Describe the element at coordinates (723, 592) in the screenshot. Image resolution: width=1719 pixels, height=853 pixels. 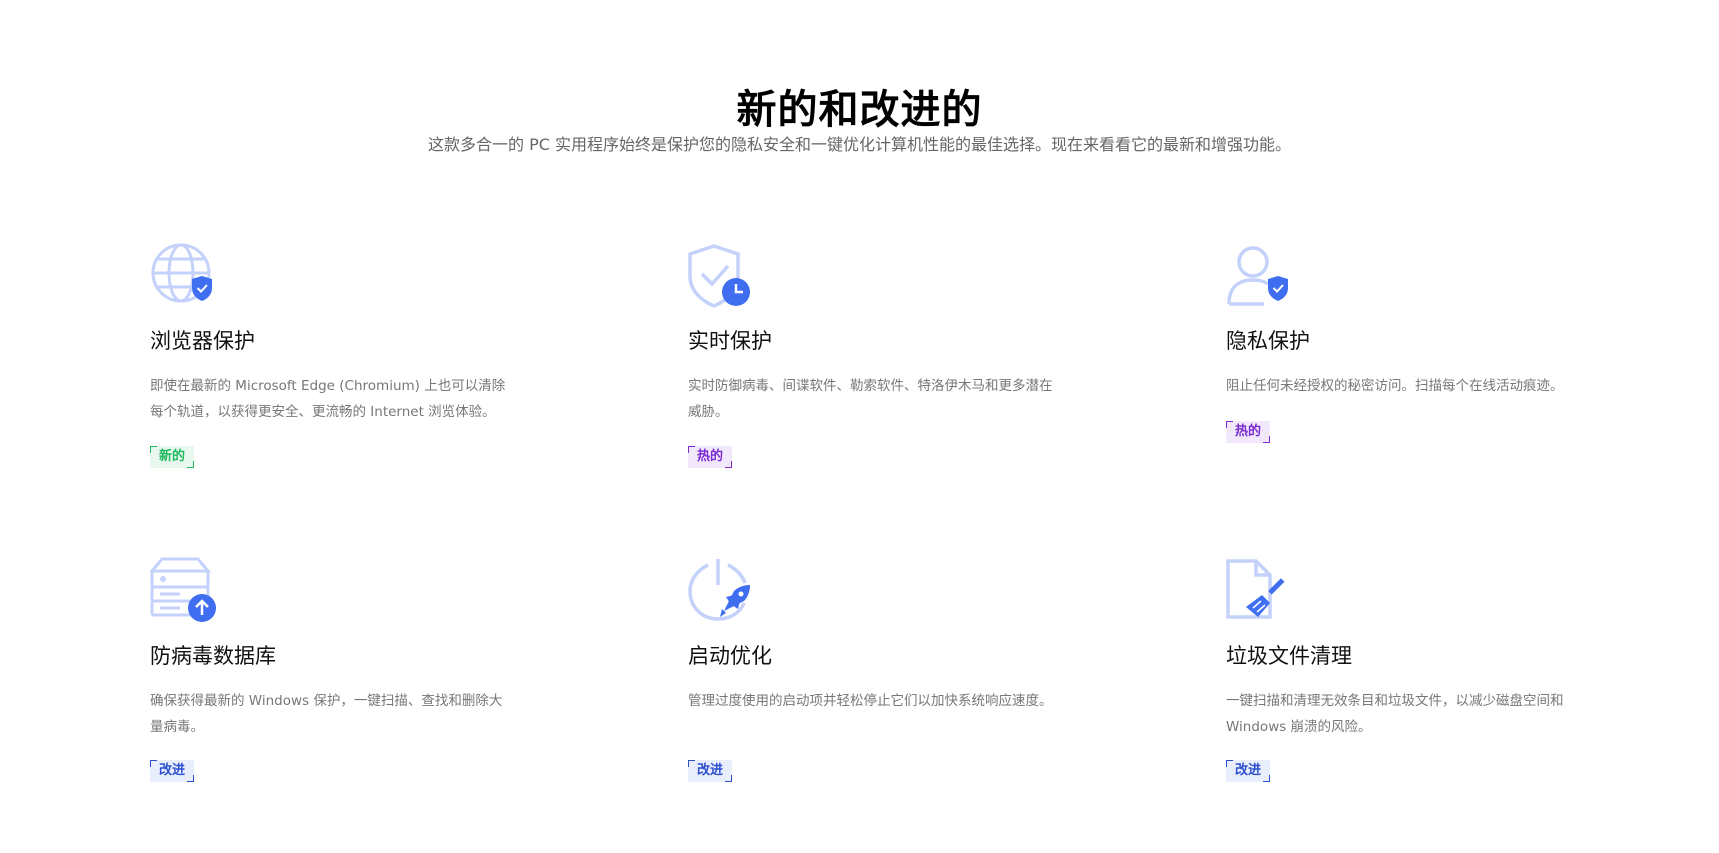
I see `power-rocket-icon` at that location.